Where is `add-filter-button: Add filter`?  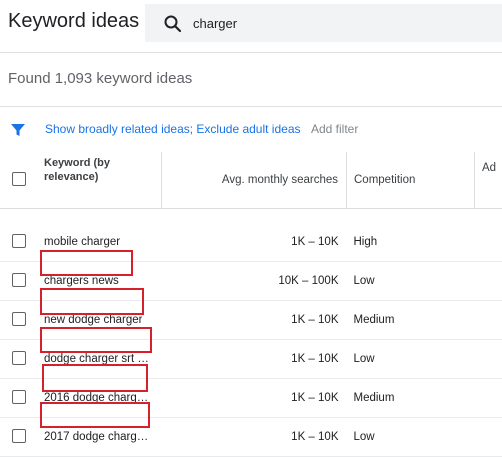 add-filter-button: Add filter is located at coordinates (334, 129).